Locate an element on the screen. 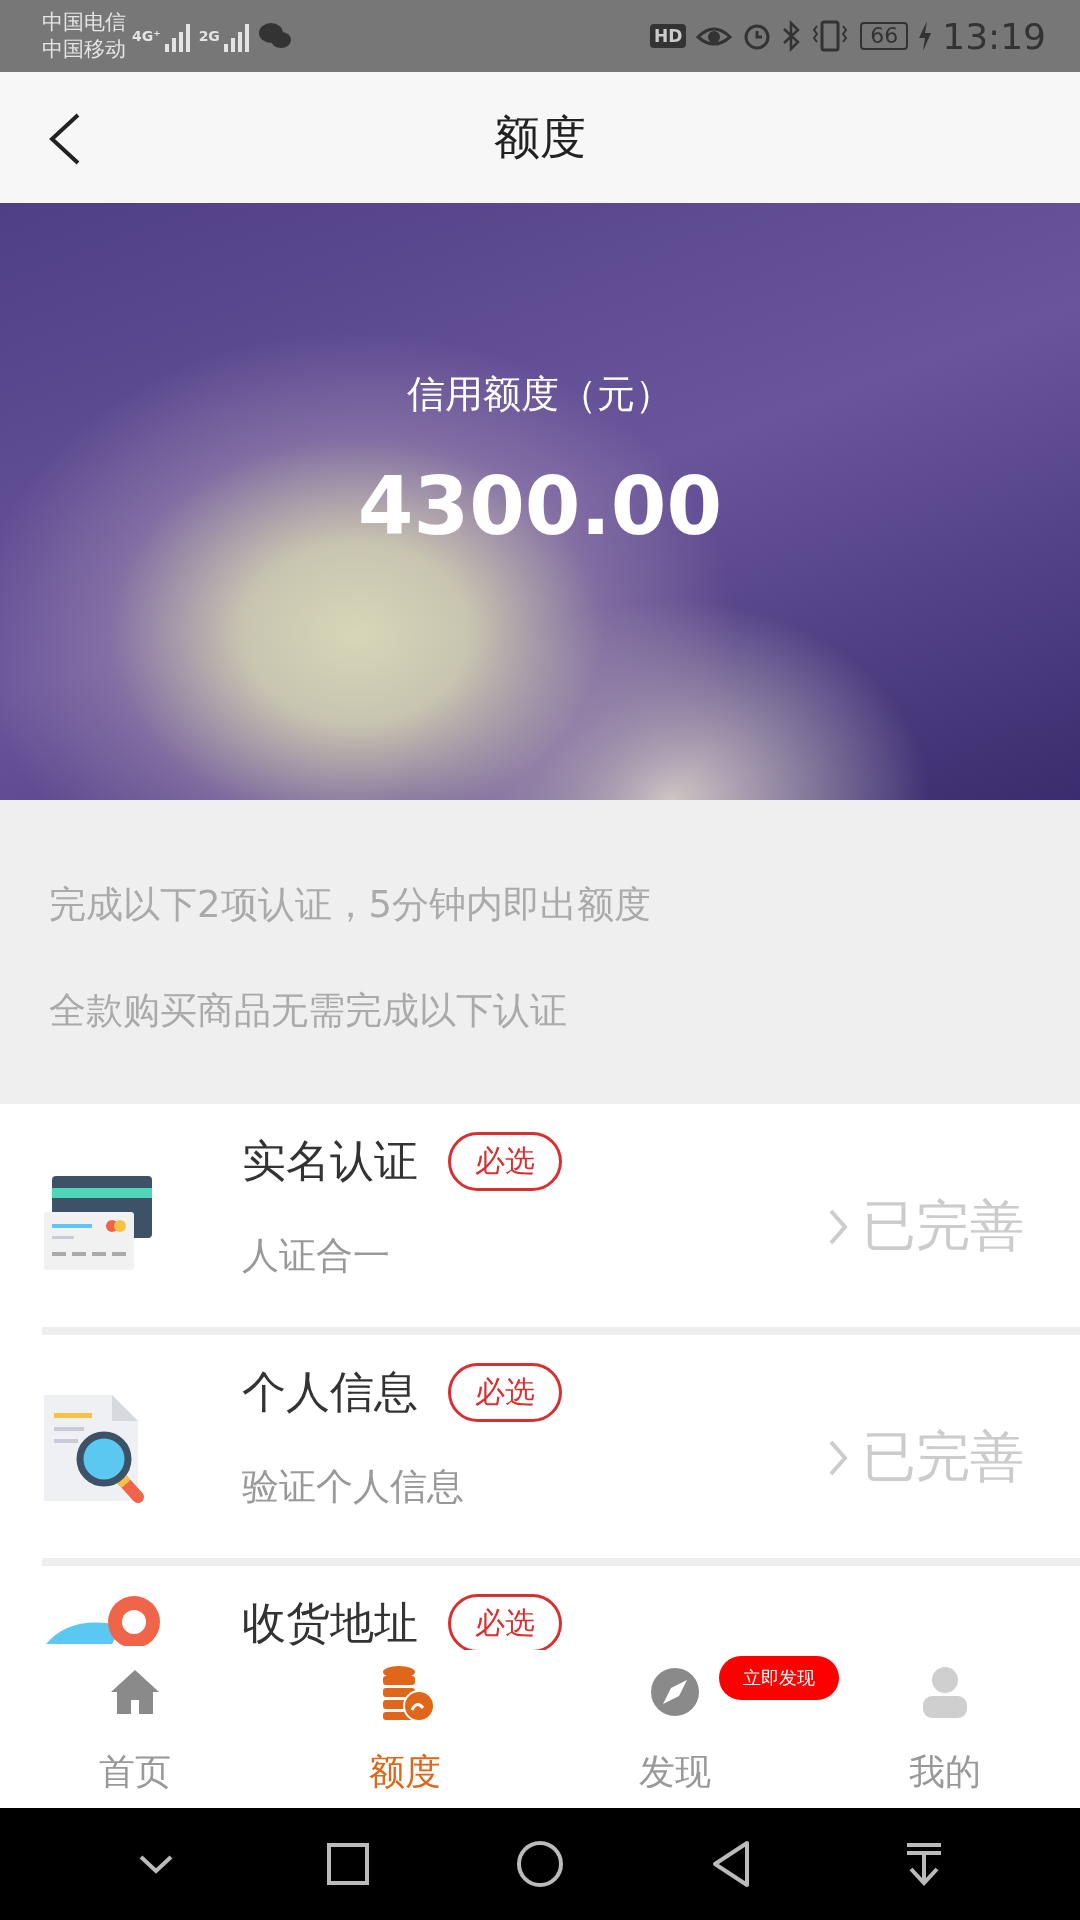  tab-item: 我的 is located at coordinates (945, 1729).